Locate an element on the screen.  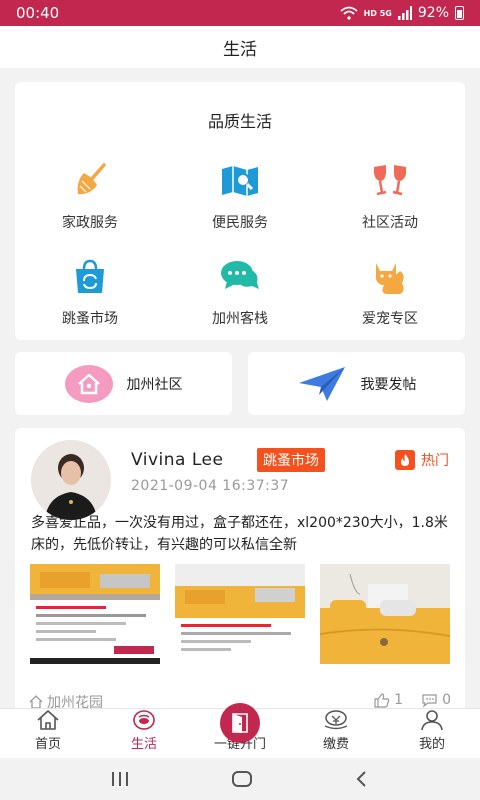
status-time: 00:40 is located at coordinates (38, 13).